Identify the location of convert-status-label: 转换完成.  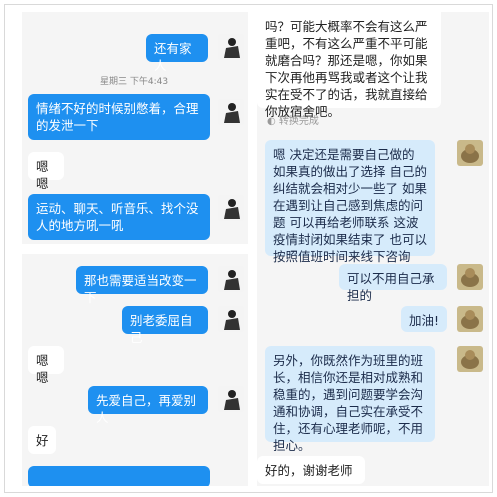
(298, 121).